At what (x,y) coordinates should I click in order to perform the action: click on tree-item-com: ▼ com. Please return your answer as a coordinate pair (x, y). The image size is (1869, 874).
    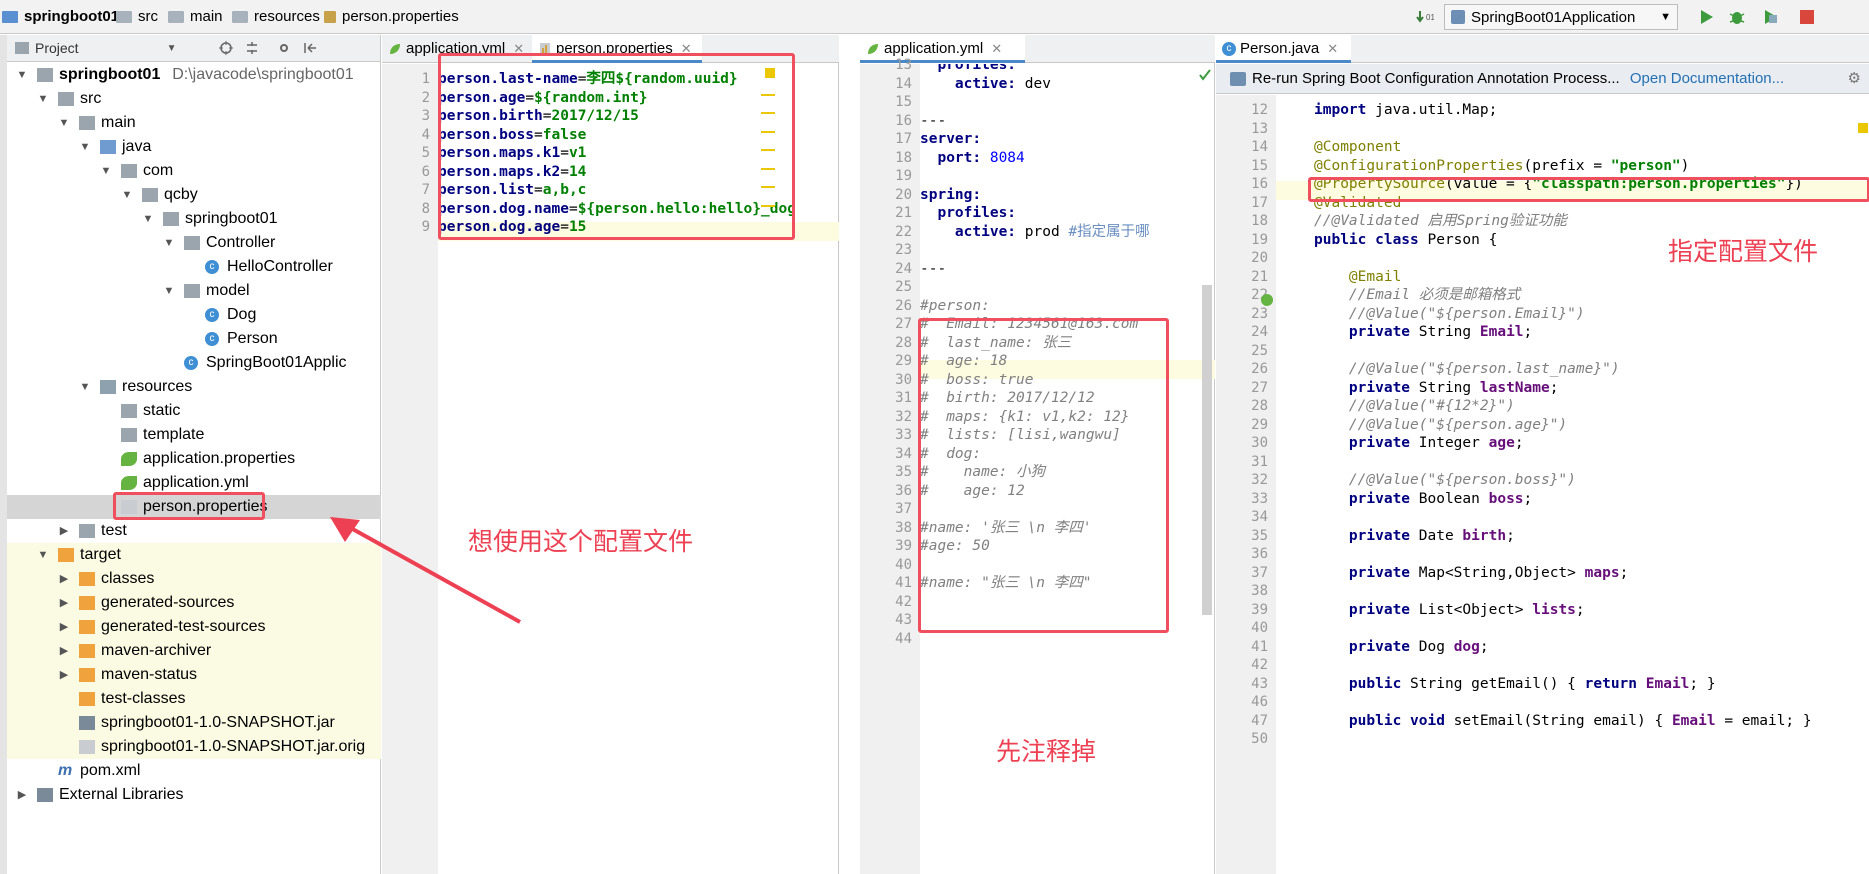
    Looking at the image, I should click on (194, 171).